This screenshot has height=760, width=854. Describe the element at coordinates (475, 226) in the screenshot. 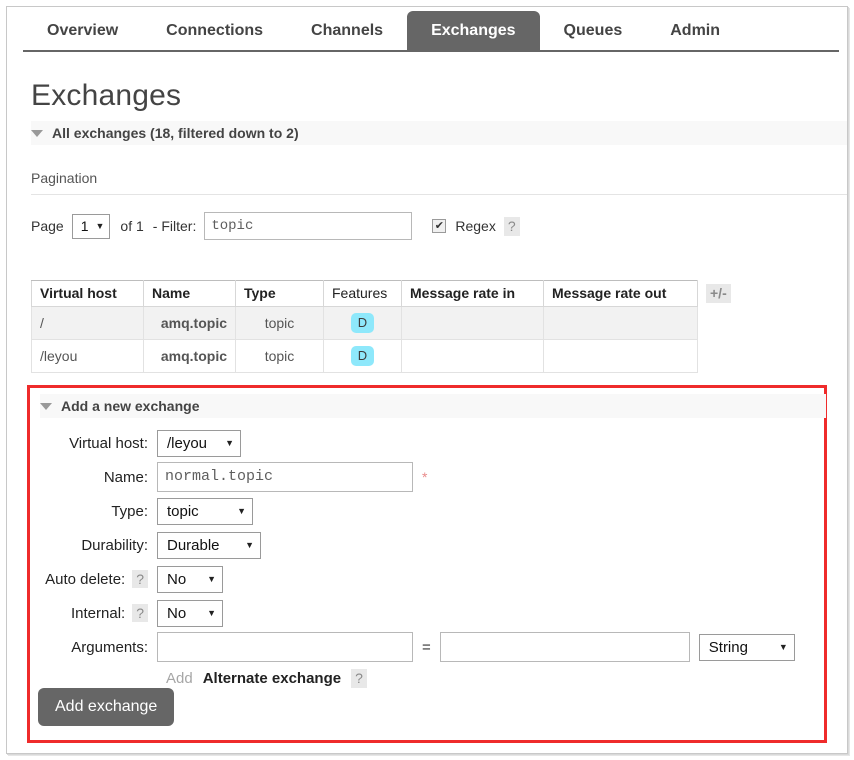

I see `regex-label: Regex` at that location.